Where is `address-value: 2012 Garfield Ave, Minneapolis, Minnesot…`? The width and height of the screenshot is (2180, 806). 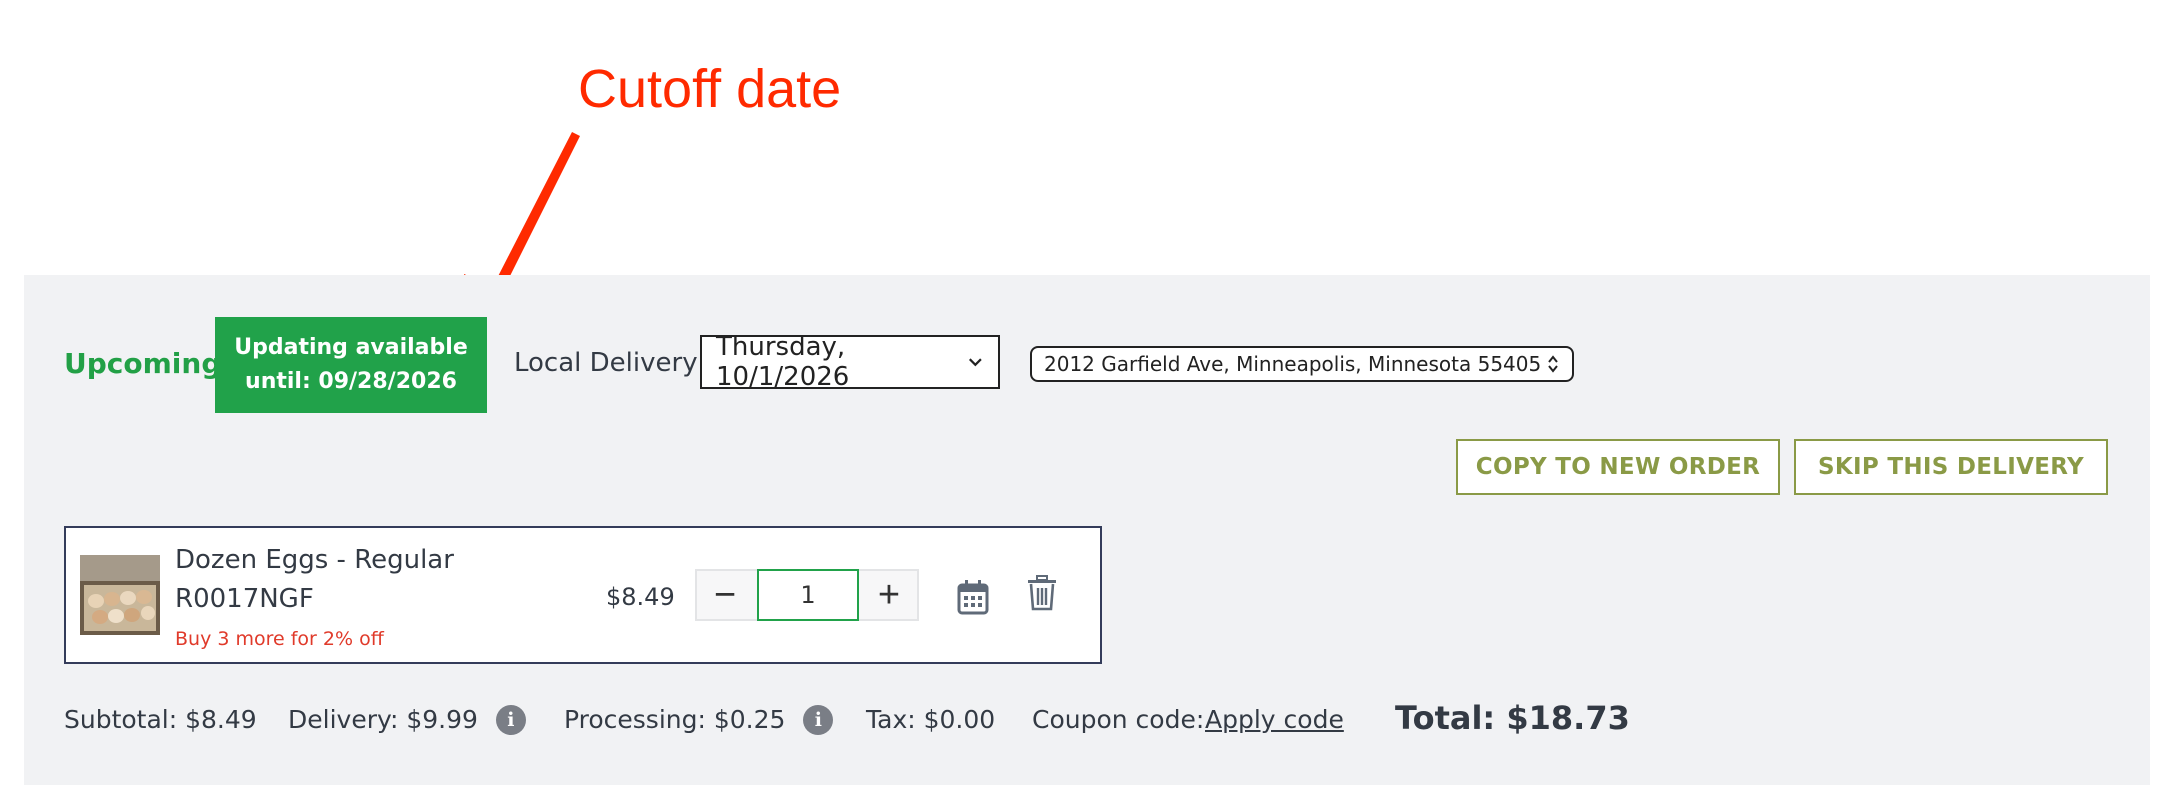
address-value: 2012 Garfield Ave, Minneapolis, Minnesot… is located at coordinates (1293, 364).